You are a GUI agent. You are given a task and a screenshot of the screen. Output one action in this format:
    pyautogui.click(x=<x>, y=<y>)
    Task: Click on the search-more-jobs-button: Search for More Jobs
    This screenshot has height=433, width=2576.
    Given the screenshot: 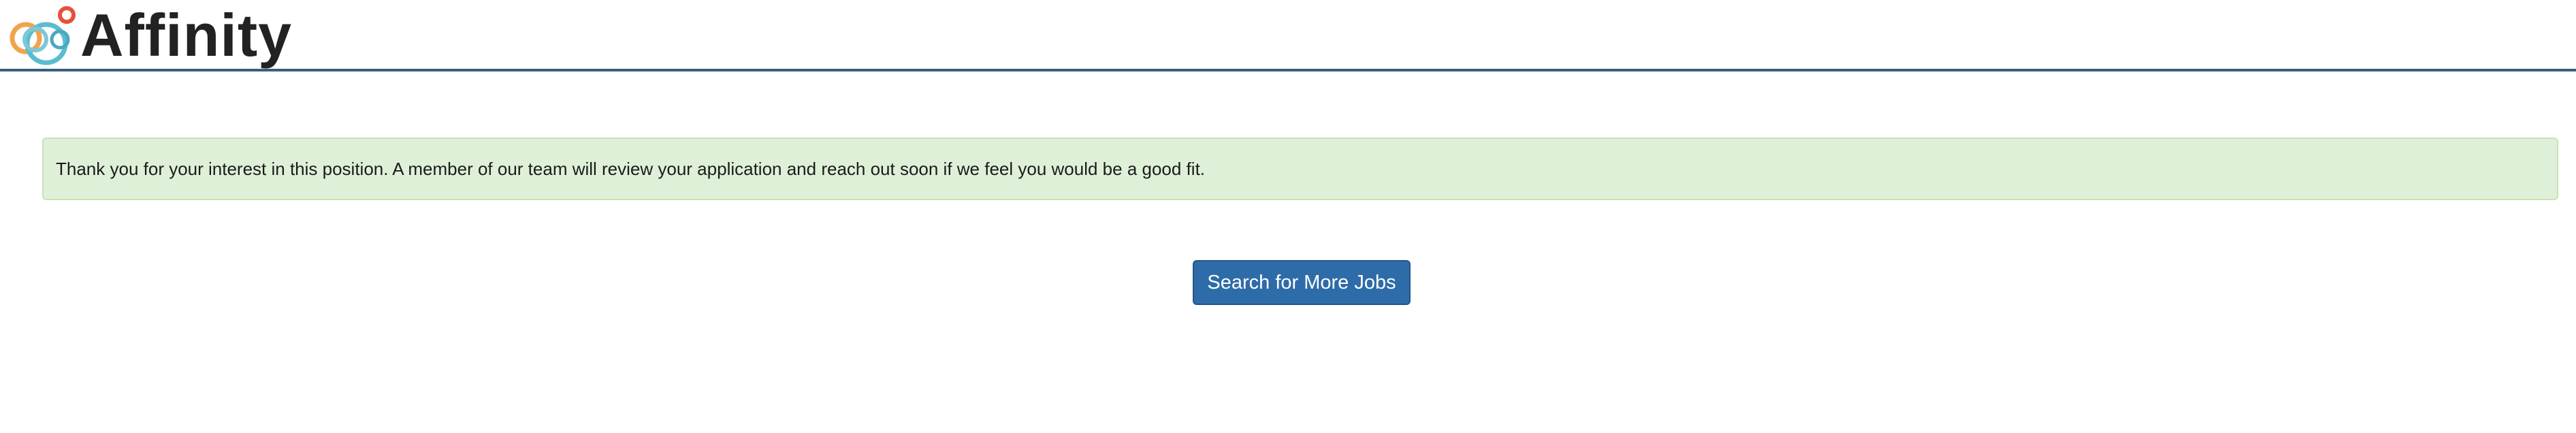 What is the action you would take?
    pyautogui.click(x=1302, y=282)
    